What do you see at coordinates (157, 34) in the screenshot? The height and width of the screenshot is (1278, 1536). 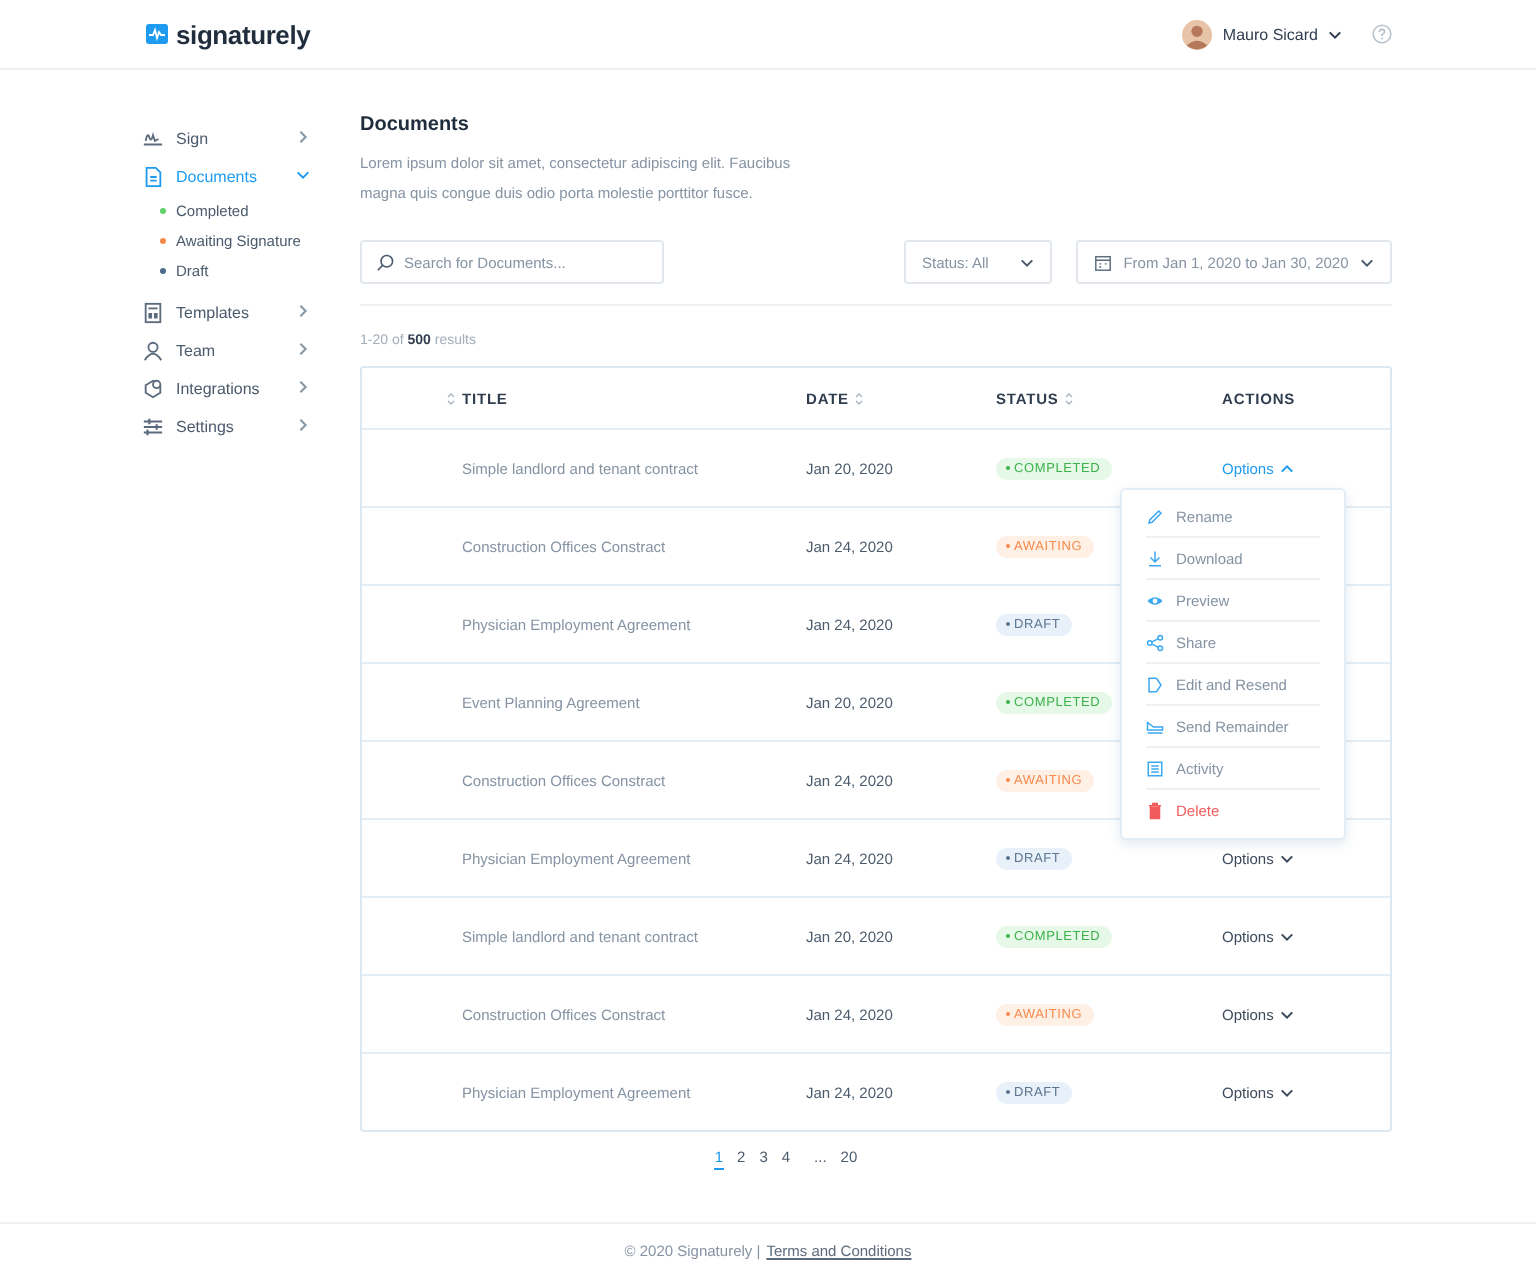 I see `logo-icon` at bounding box center [157, 34].